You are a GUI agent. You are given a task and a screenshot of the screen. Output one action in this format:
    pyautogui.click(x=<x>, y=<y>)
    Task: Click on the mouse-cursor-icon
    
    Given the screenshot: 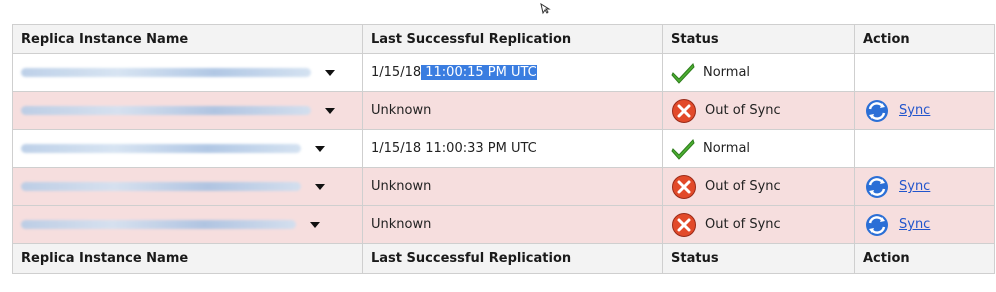 What is the action you would take?
    pyautogui.click(x=545, y=9)
    